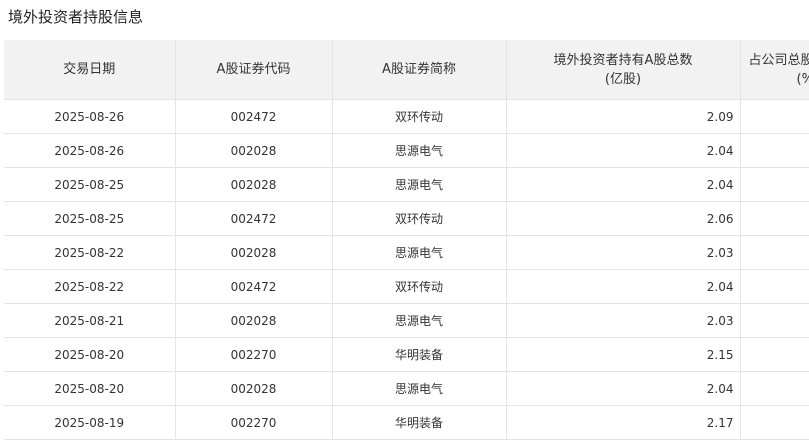  What do you see at coordinates (90, 70) in the screenshot?
I see `header-trade-date: 交易日期` at bounding box center [90, 70].